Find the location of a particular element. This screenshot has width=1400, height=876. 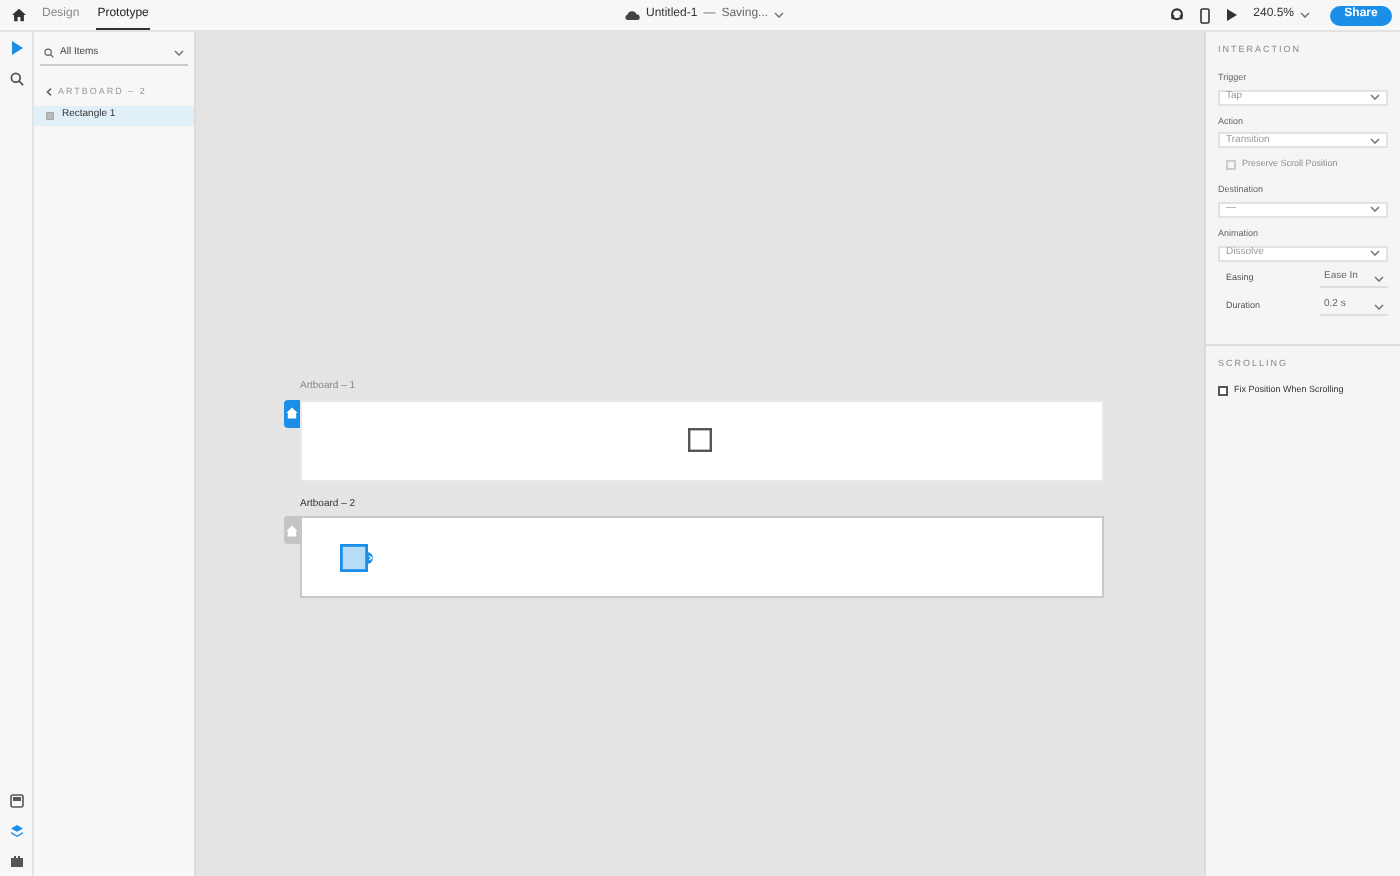

rectangle-icon is located at coordinates (50, 115).